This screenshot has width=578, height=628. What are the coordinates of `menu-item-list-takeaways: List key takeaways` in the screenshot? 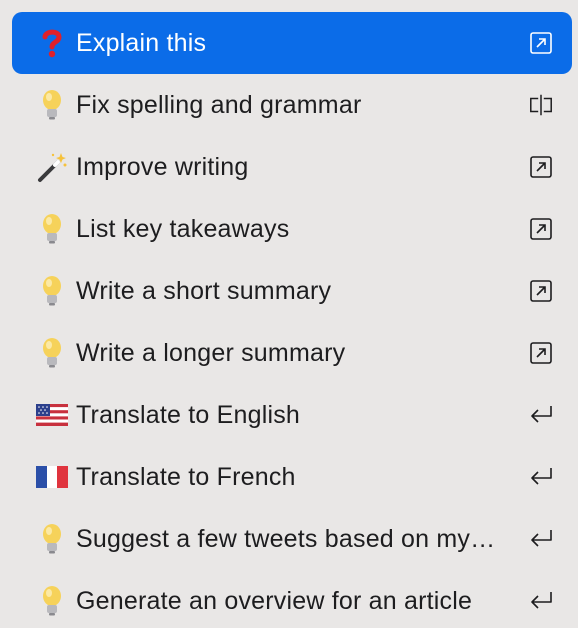 It's located at (292, 229).